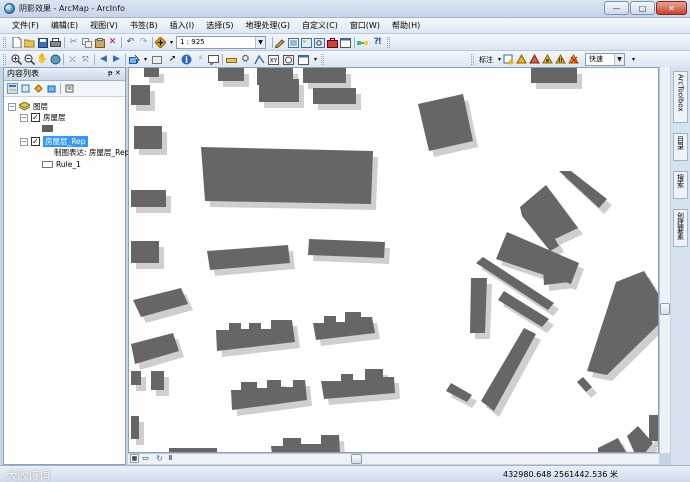 This screenshot has width=690, height=482. Describe the element at coordinates (573, 59) in the screenshot. I see `view-unplaced-labels-icon` at that location.